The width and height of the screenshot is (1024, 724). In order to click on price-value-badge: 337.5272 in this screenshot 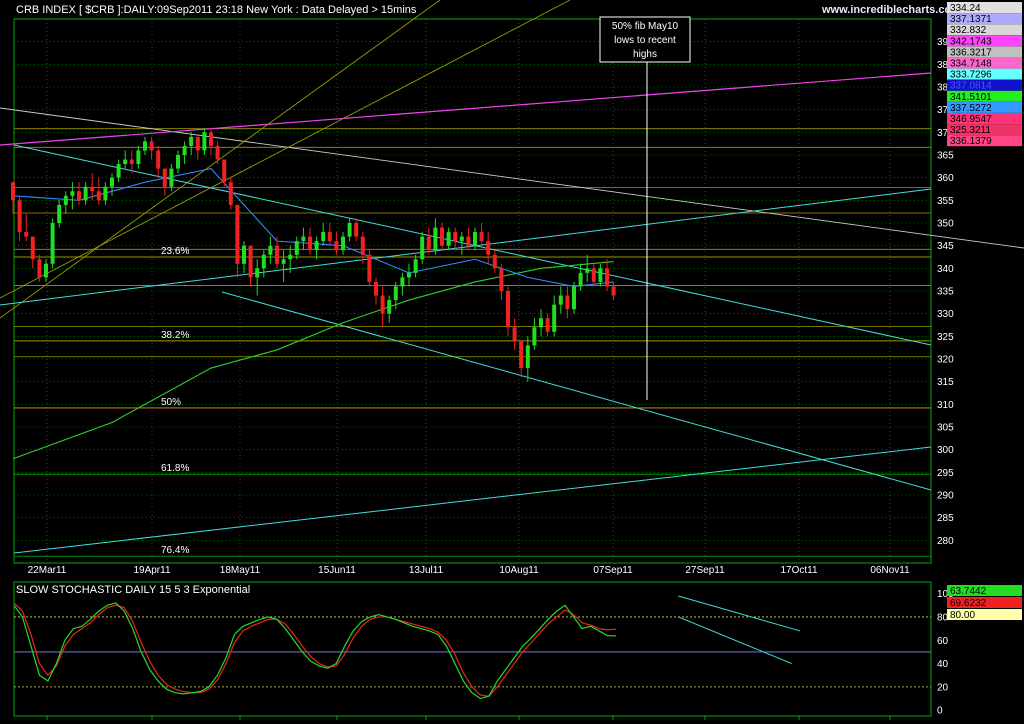, I will do `click(984, 107)`.